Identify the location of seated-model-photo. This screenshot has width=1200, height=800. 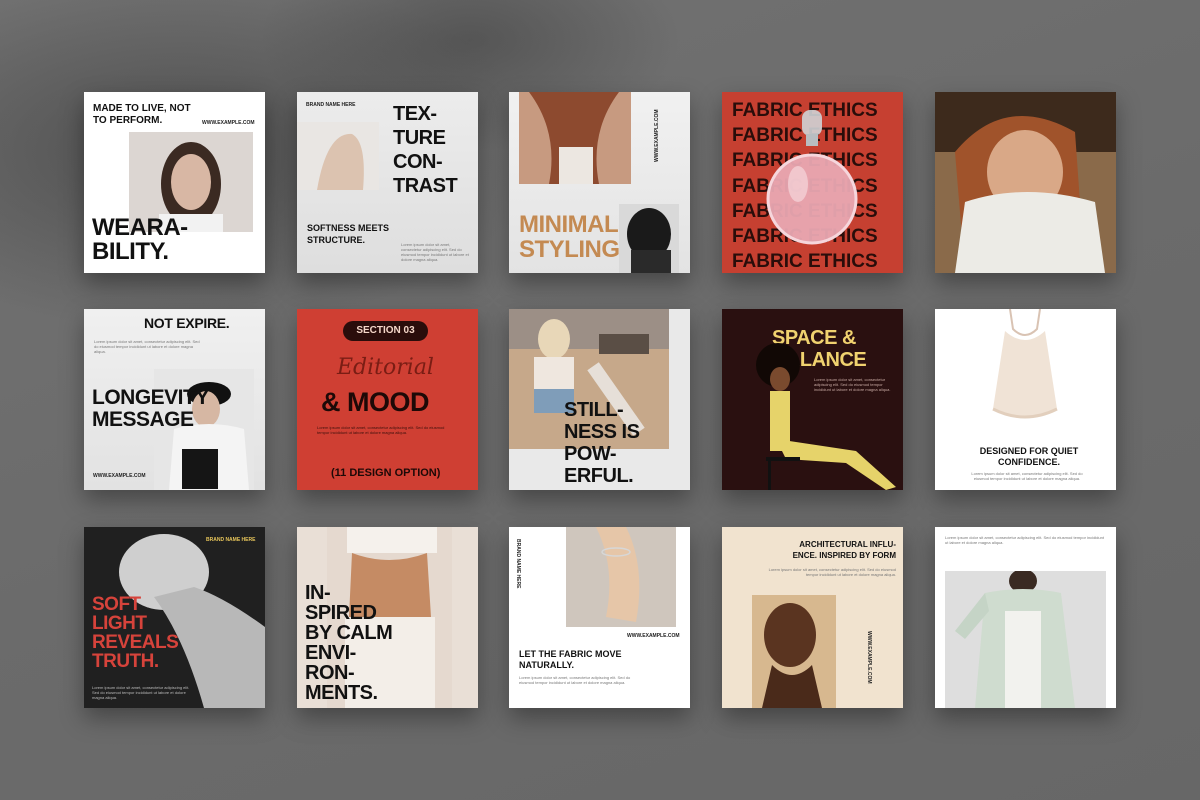
(819, 414).